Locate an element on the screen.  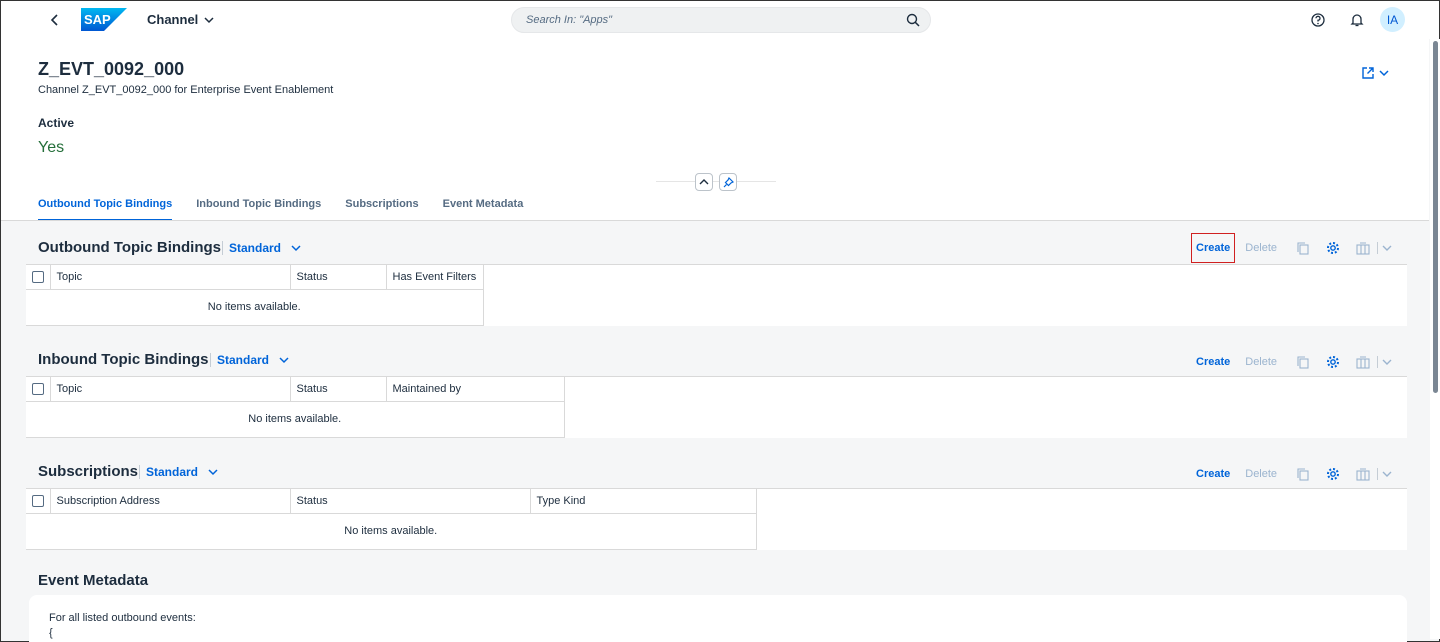
avatar: IA is located at coordinates (1392, 19).